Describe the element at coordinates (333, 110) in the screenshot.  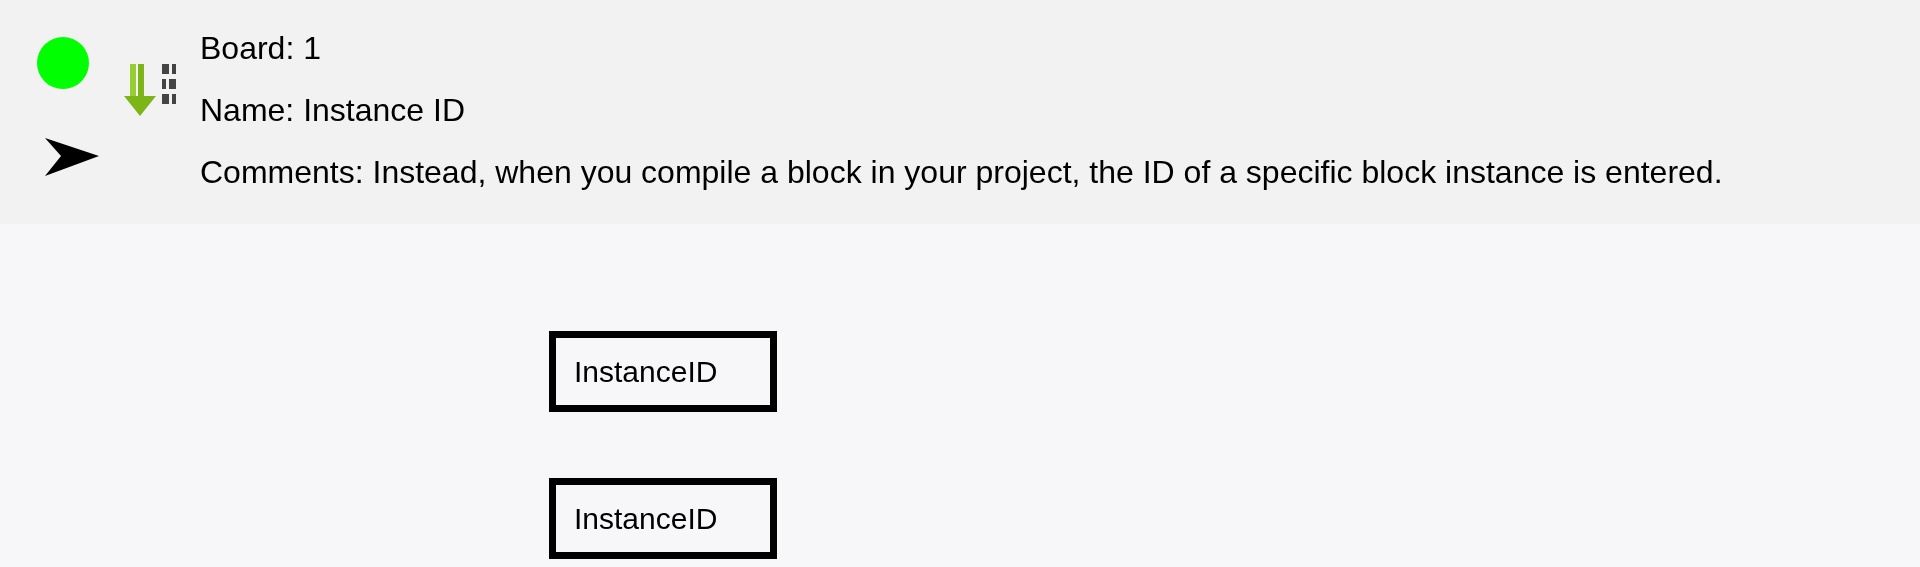
I see `info-text: Name: Instance ID` at that location.